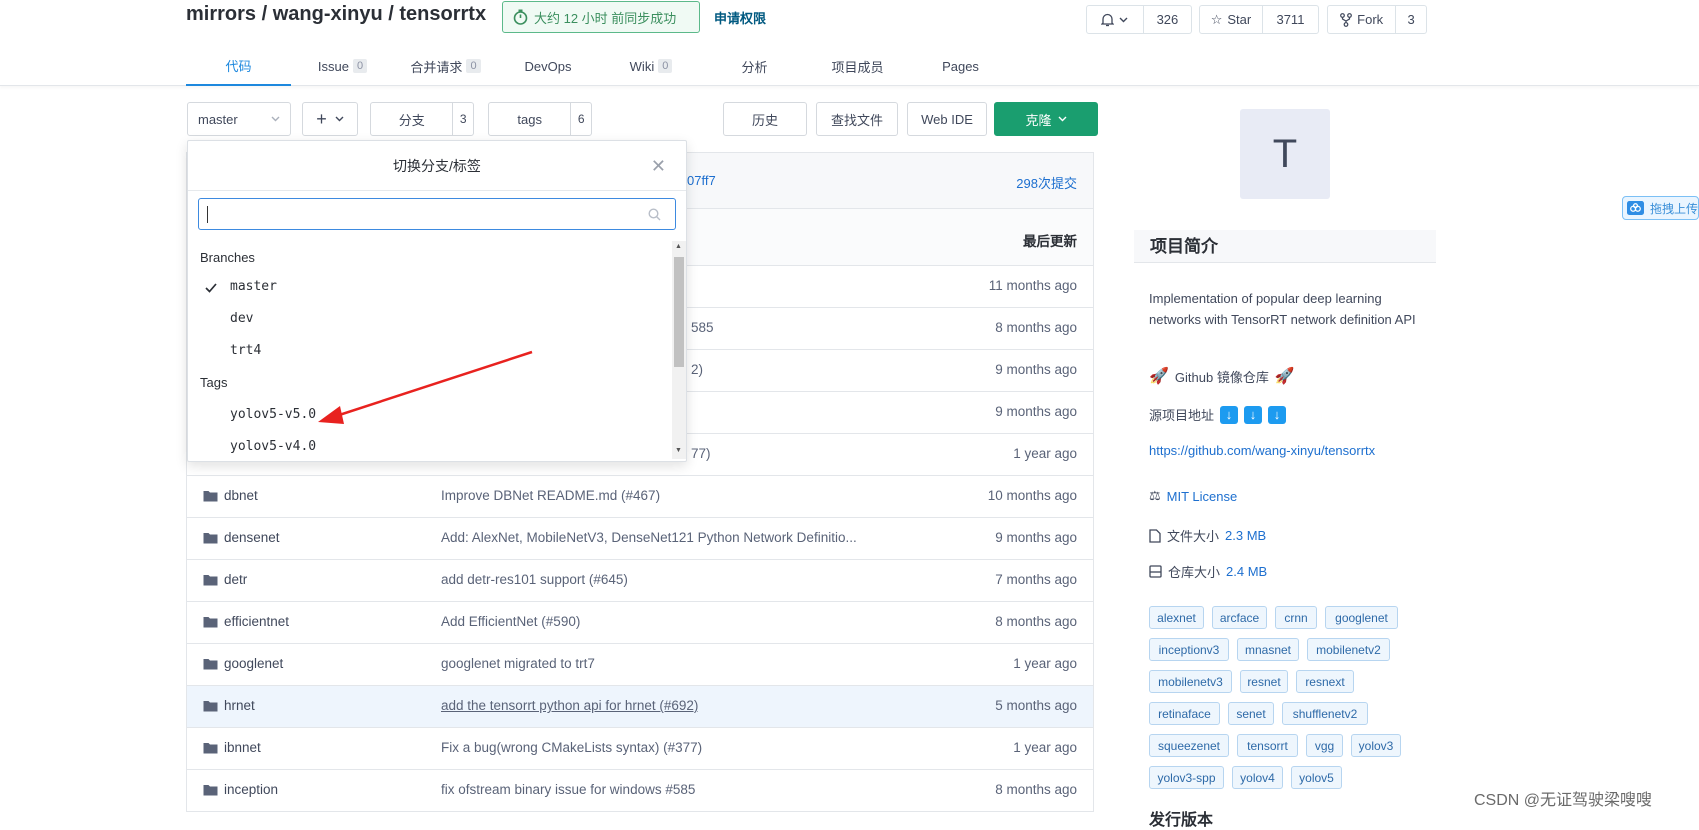 The width and height of the screenshot is (1699, 830). Describe the element at coordinates (947, 119) in the screenshot. I see `web-ide-button: Web IDE` at that location.